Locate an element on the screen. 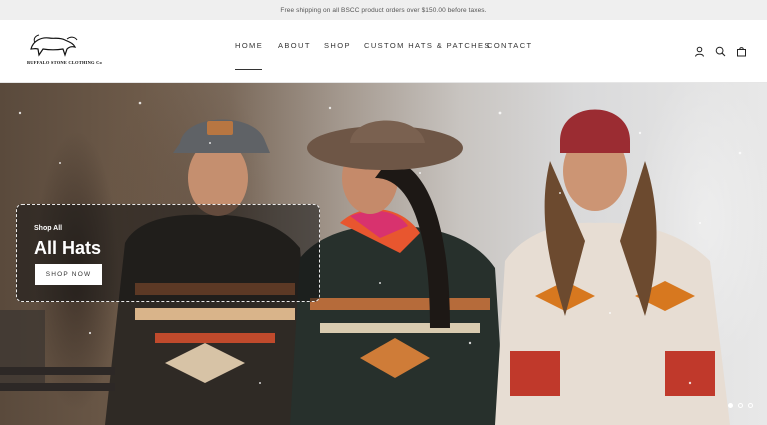  nav-contact: CONTACT is located at coordinates (510, 45).